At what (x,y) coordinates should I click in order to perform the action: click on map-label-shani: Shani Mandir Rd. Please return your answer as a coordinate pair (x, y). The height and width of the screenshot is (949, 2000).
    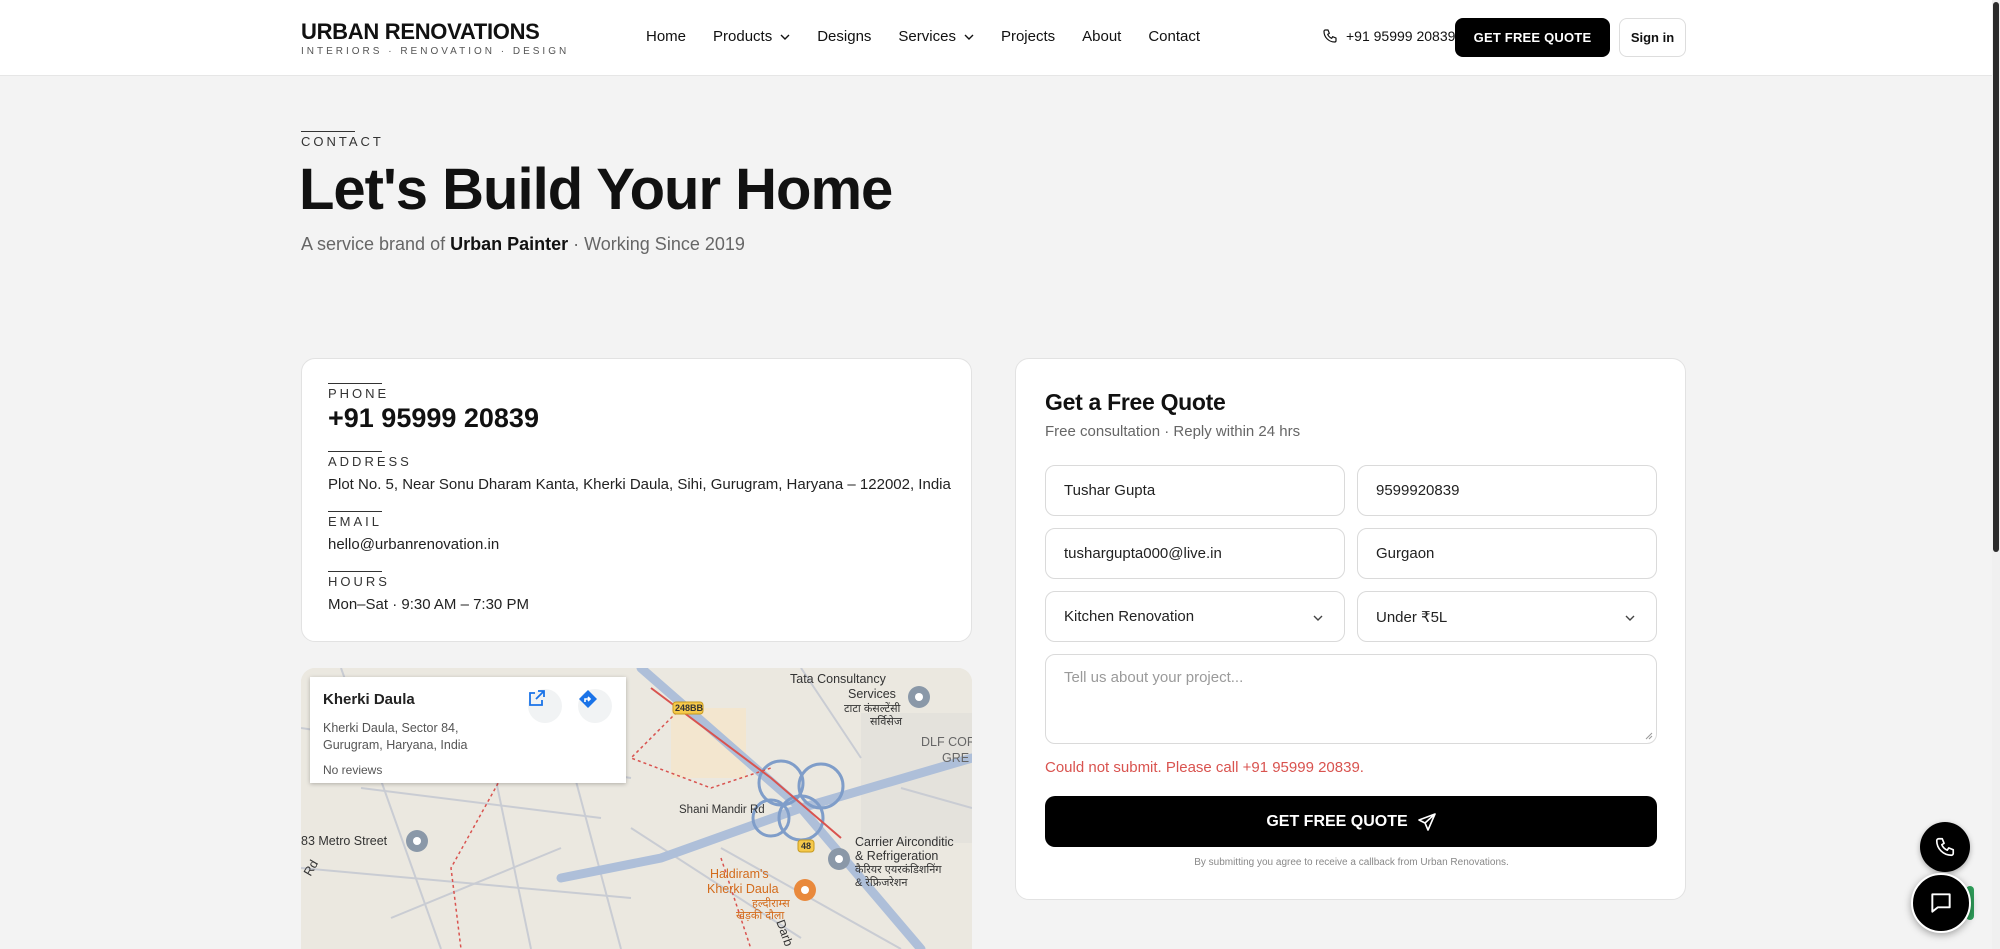
    Looking at the image, I should click on (722, 810).